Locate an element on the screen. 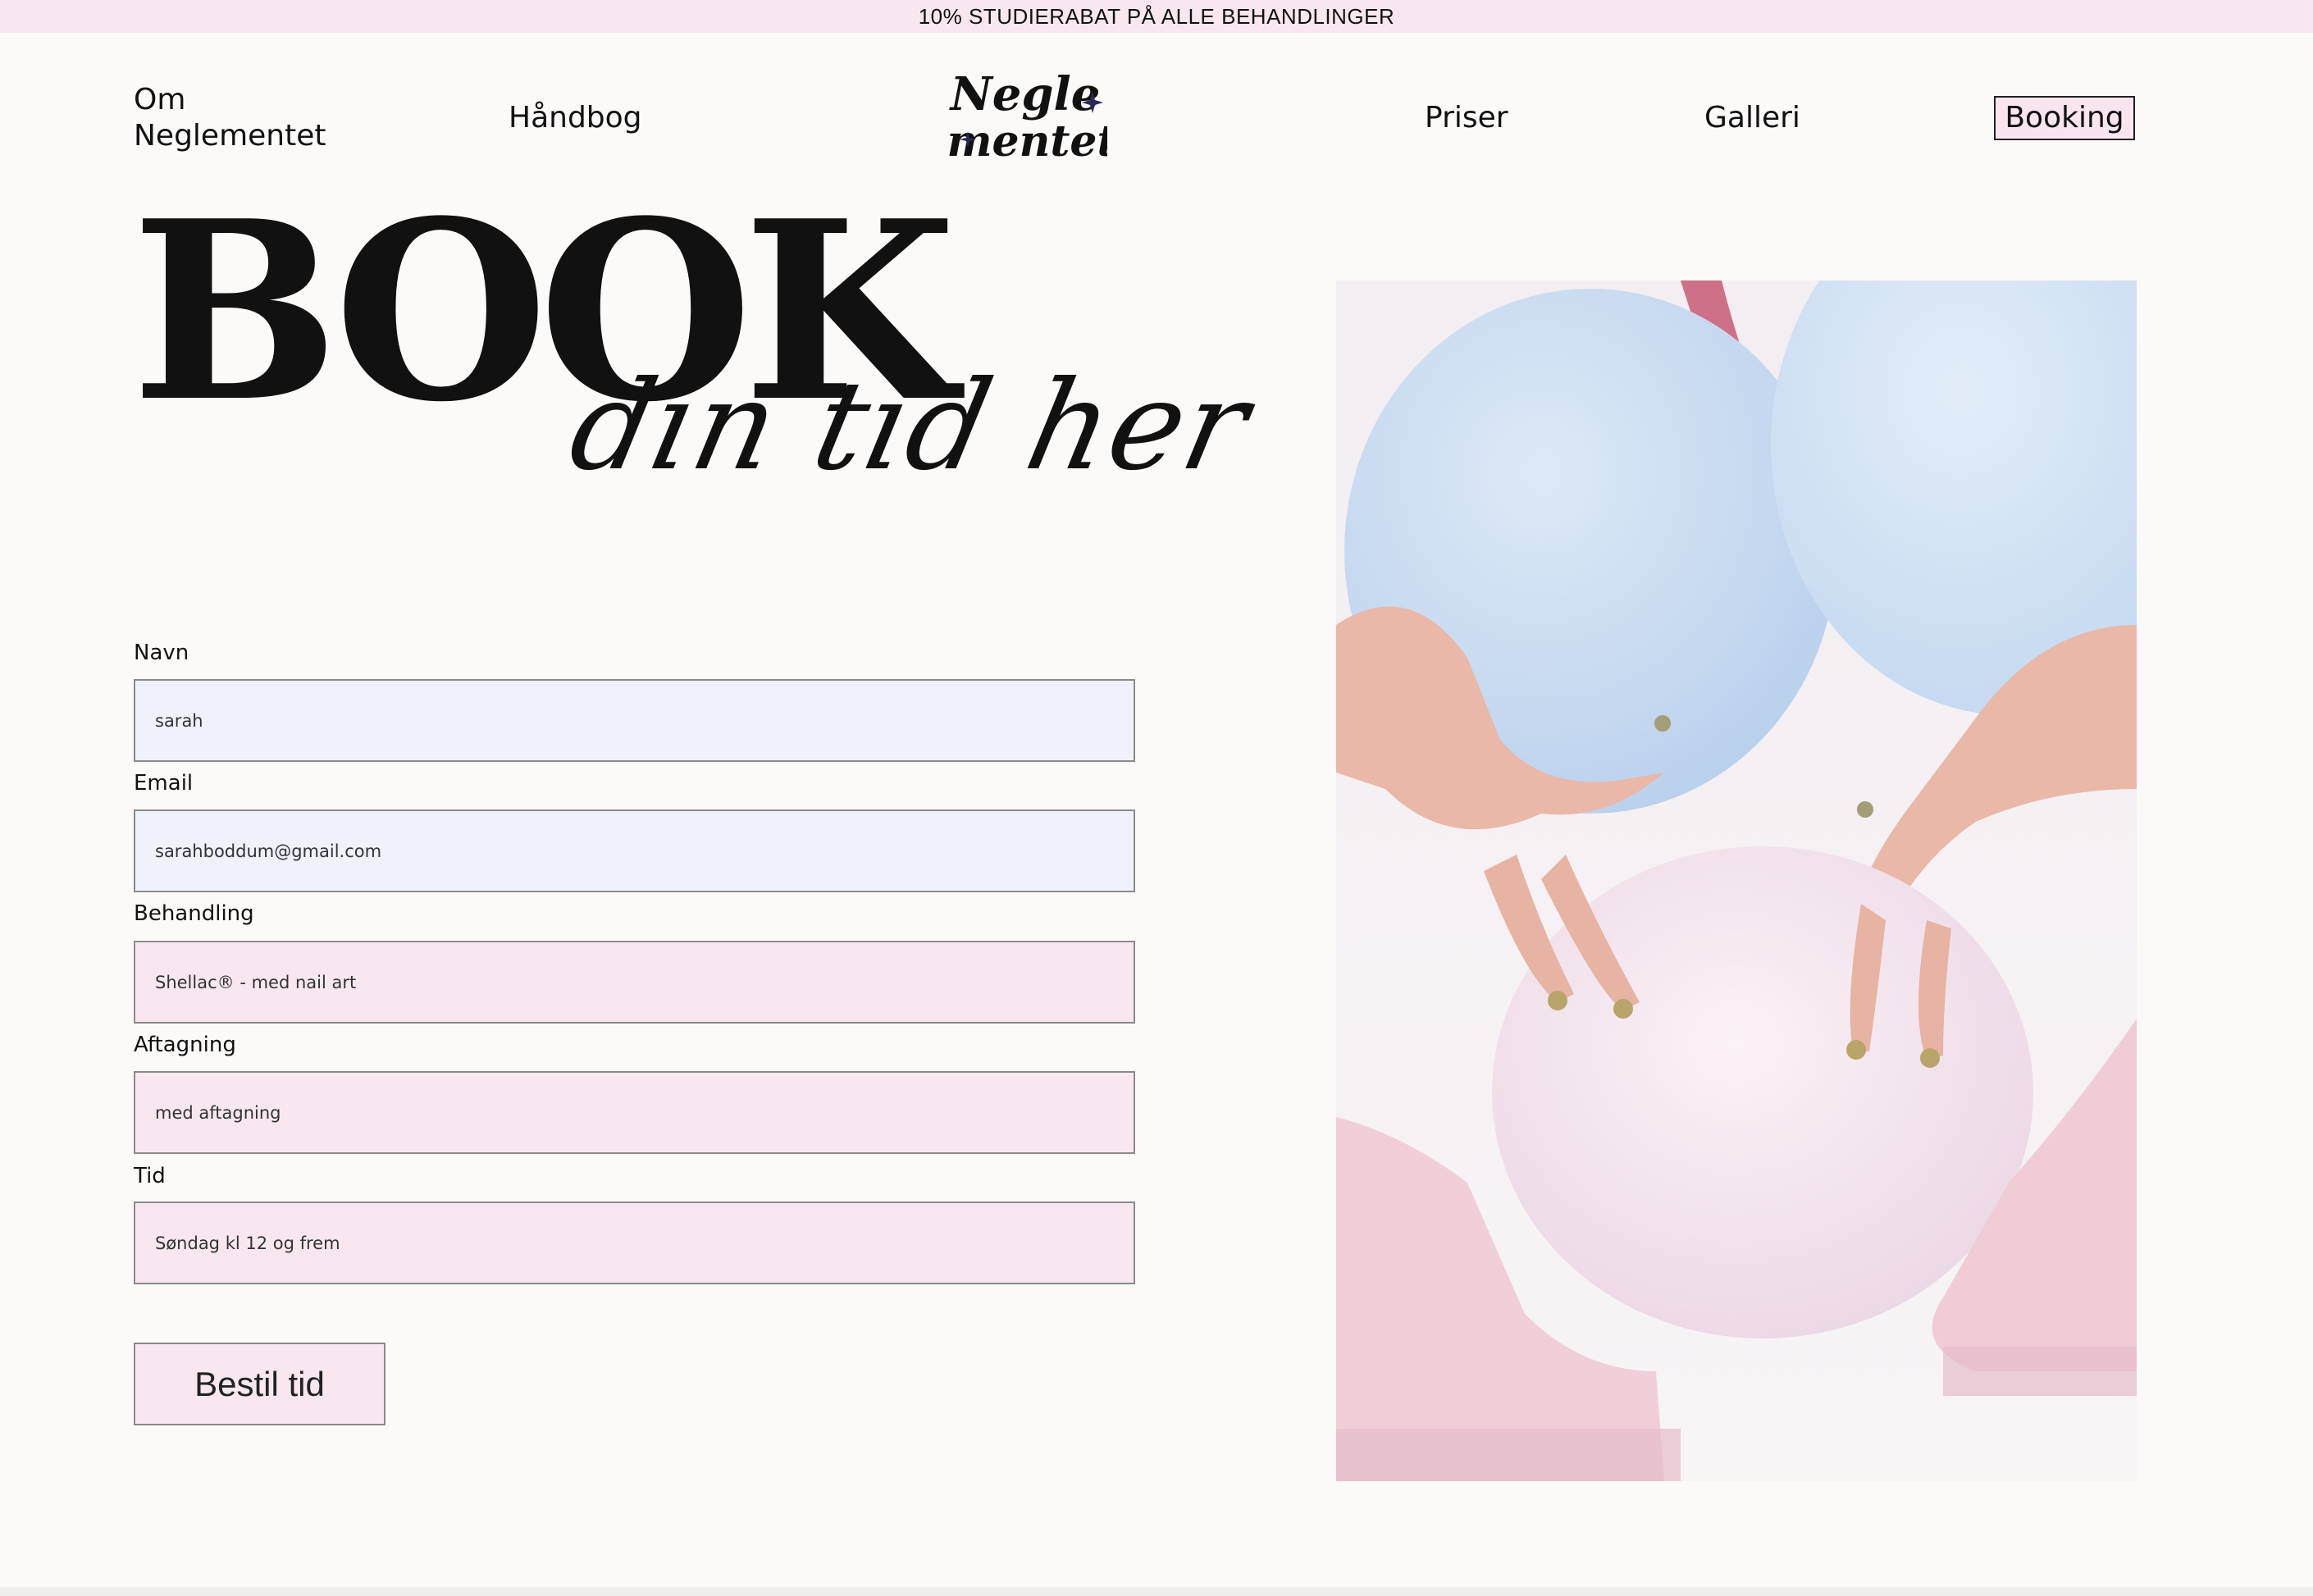  label-aftagning: Aftagning is located at coordinates (185, 1045).